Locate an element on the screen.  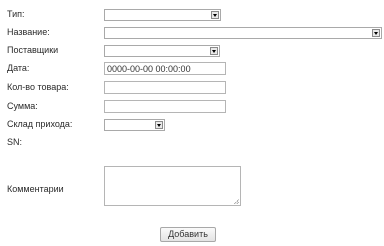
supplier-label: Поставщики is located at coordinates (33, 50).